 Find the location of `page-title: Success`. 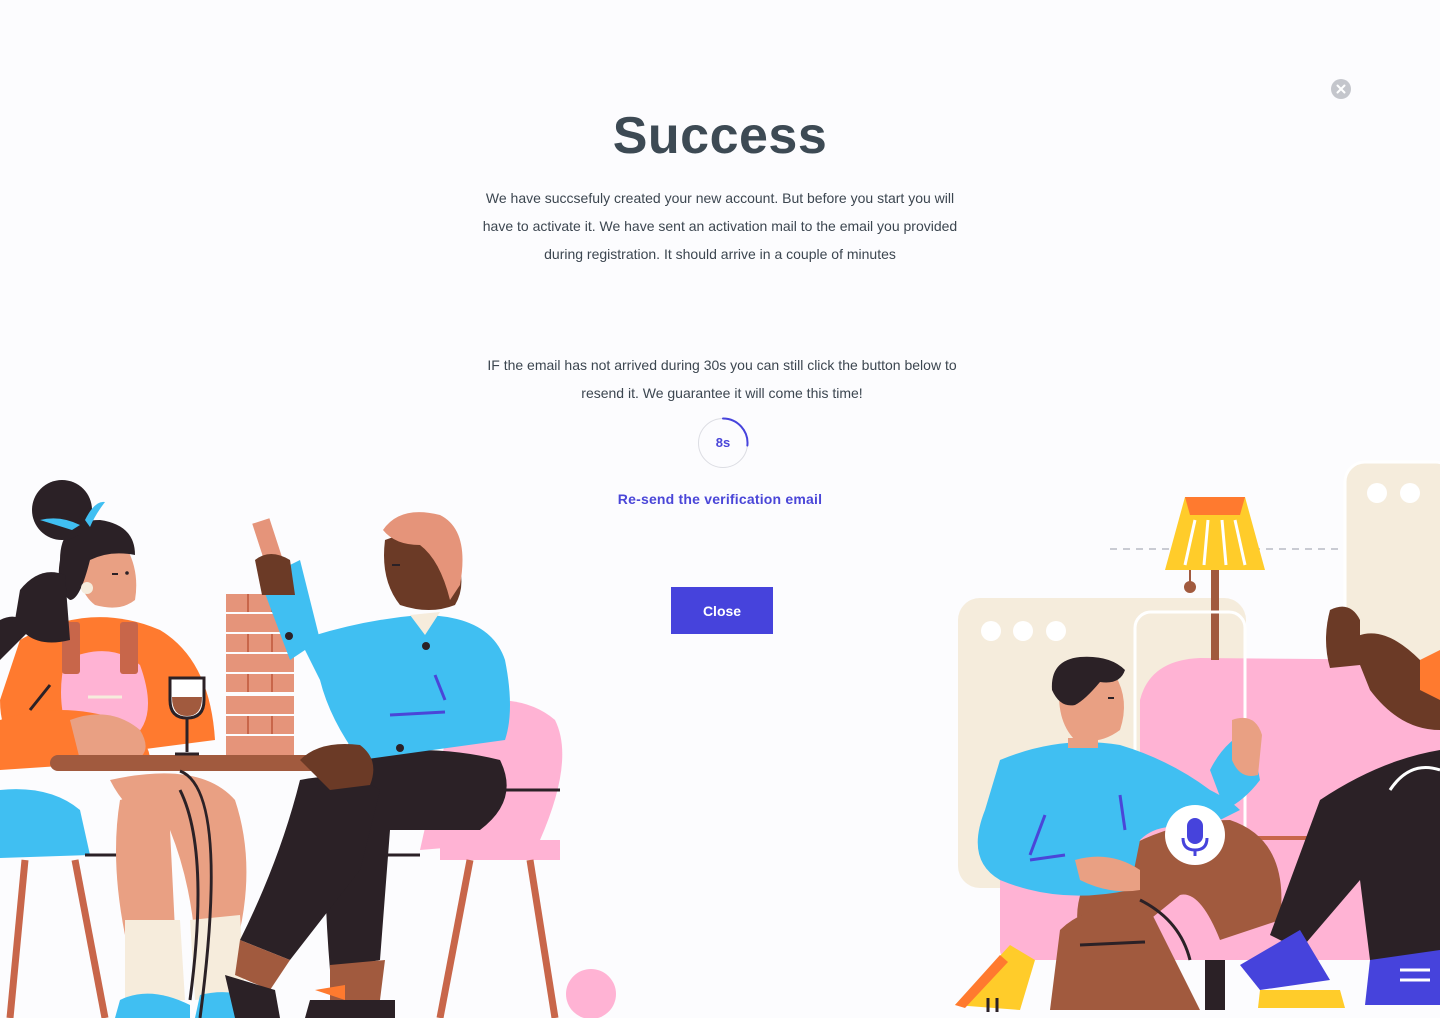

page-title: Success is located at coordinates (720, 136).